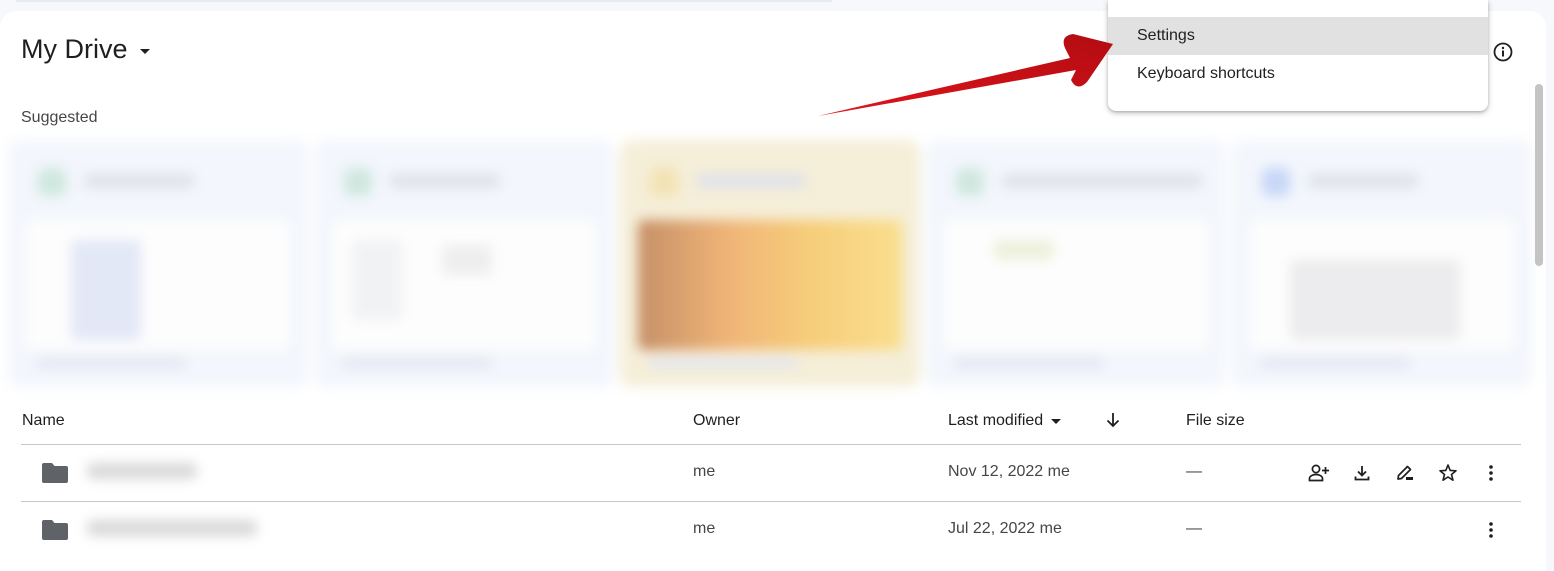  I want to click on rename-button, so click(1405, 473).